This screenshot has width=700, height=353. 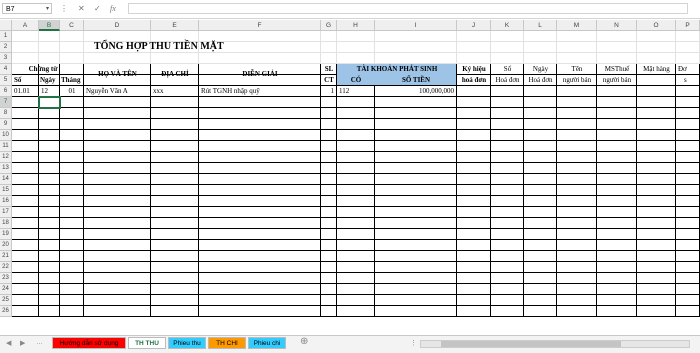 I want to click on row-header: 3, so click(x=6, y=58).